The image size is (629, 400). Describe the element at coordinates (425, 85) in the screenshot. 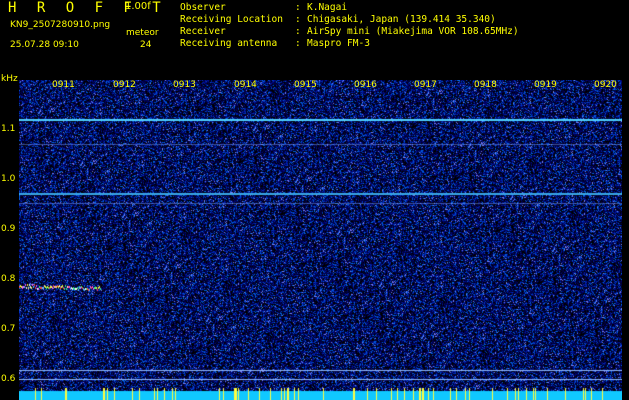

I see `time-tick: 0917` at that location.